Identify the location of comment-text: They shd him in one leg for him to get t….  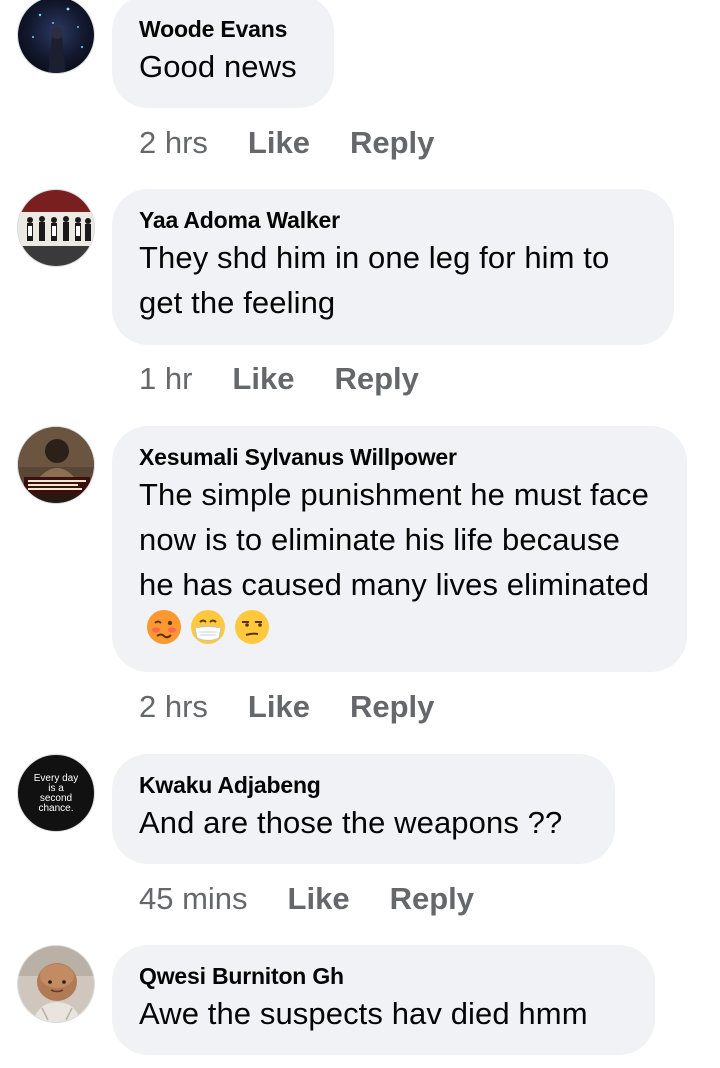
(374, 280).